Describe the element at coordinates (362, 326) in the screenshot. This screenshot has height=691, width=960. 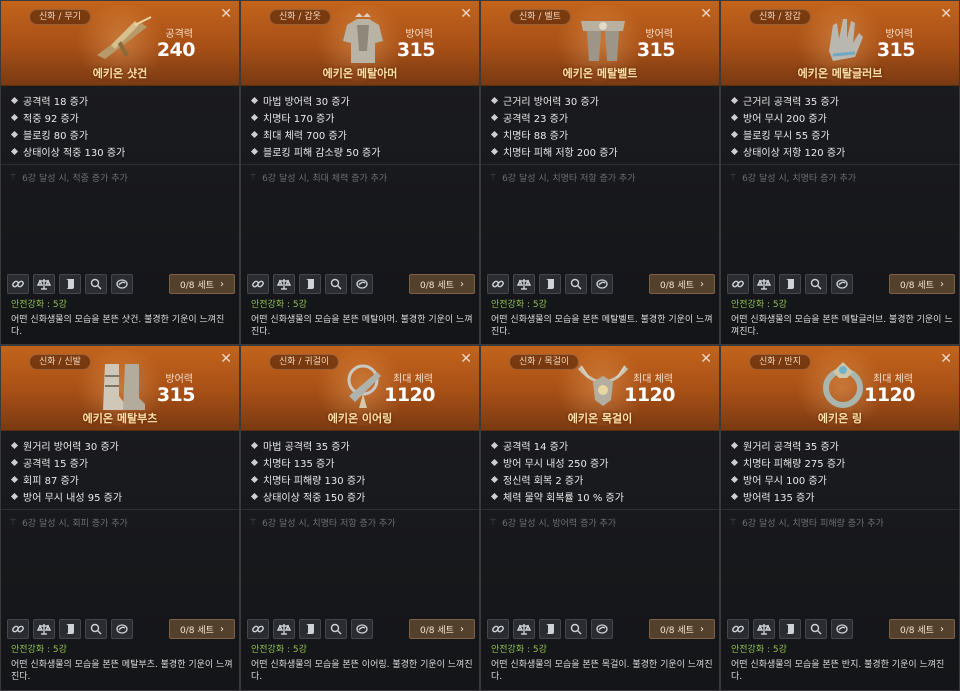
I see `item-description: 어떤 신화생물의 모습을 본뜬 메탈아머. 불경한 기운이 느껴진다.` at that location.